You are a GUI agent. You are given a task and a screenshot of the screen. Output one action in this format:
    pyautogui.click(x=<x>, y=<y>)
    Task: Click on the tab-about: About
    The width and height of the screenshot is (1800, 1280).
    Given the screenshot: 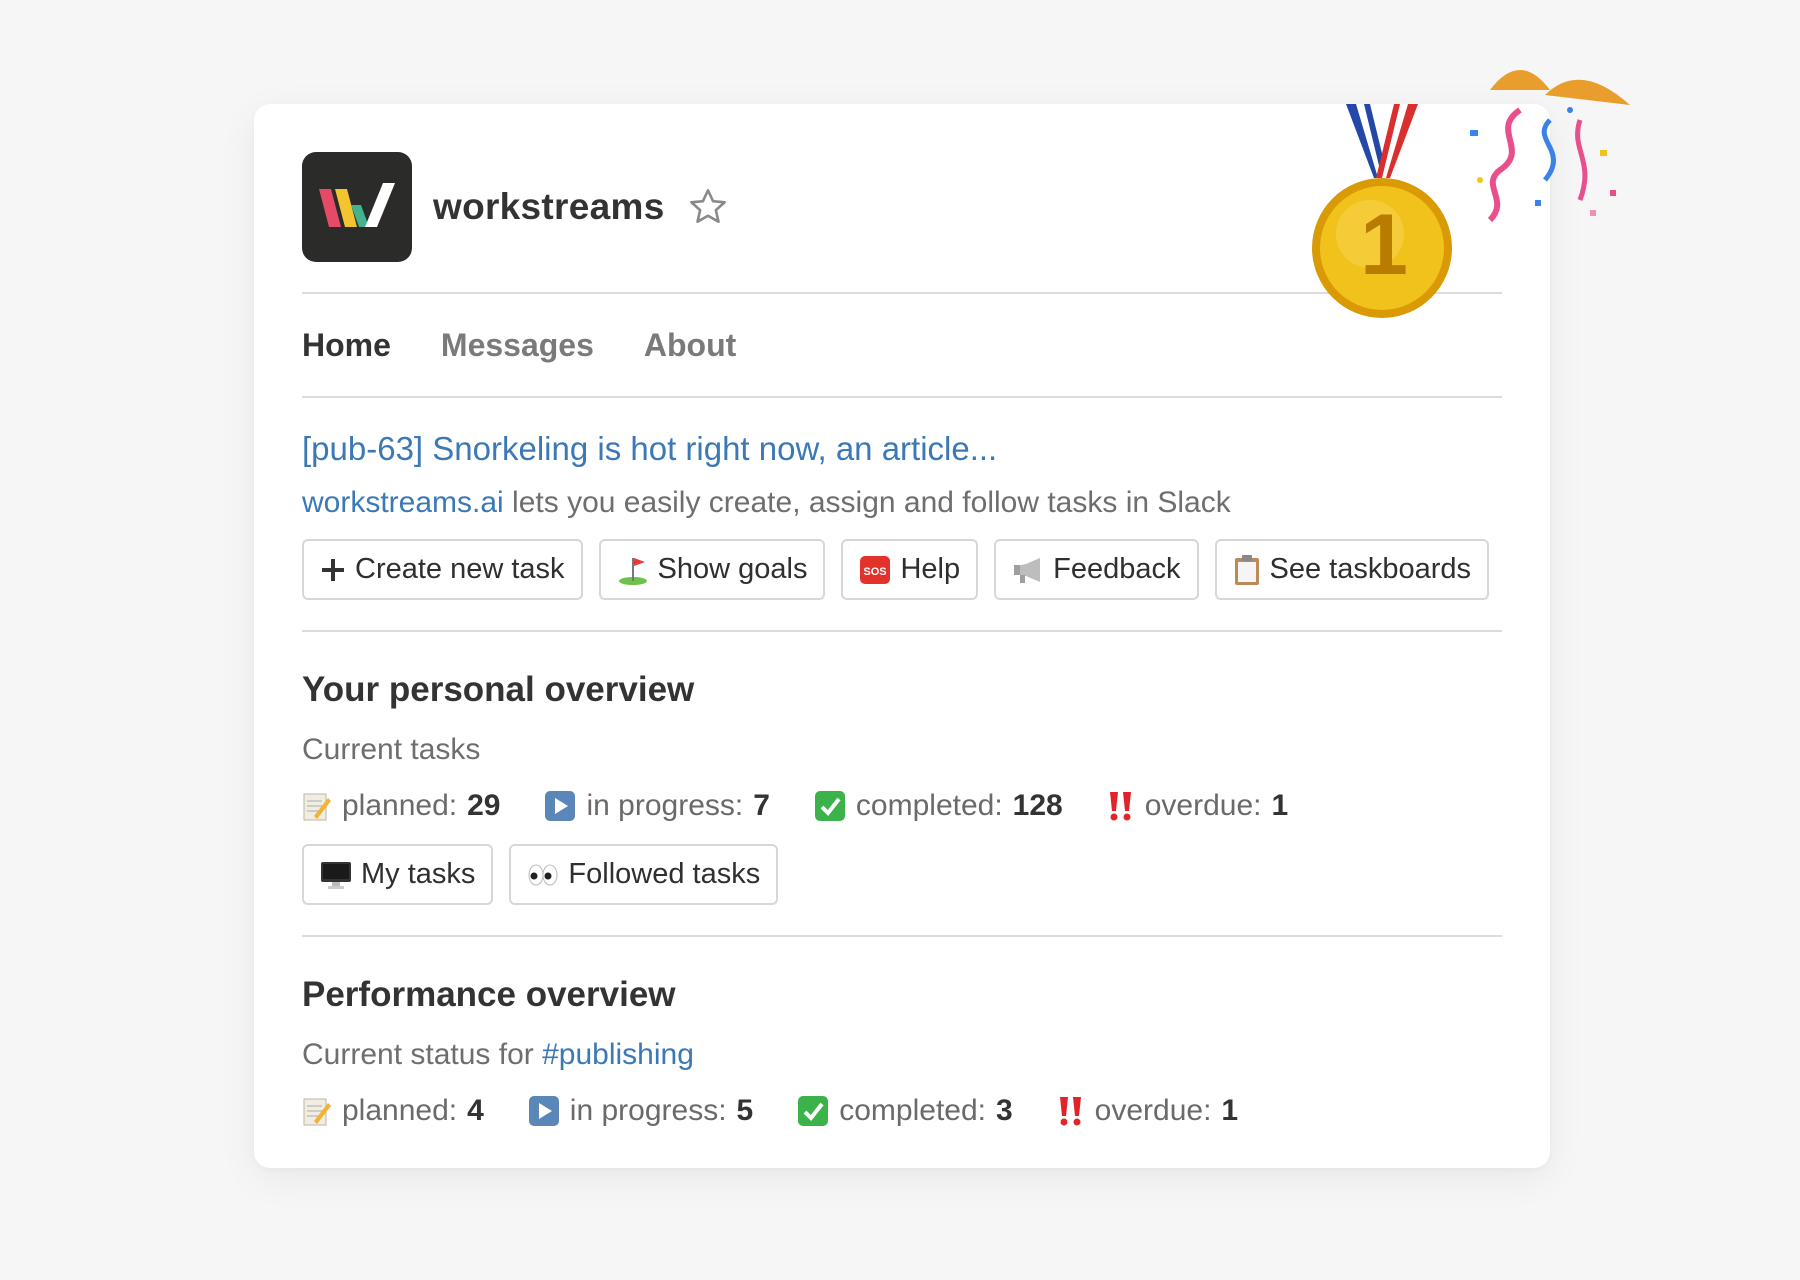 What is the action you would take?
    pyautogui.click(x=690, y=345)
    